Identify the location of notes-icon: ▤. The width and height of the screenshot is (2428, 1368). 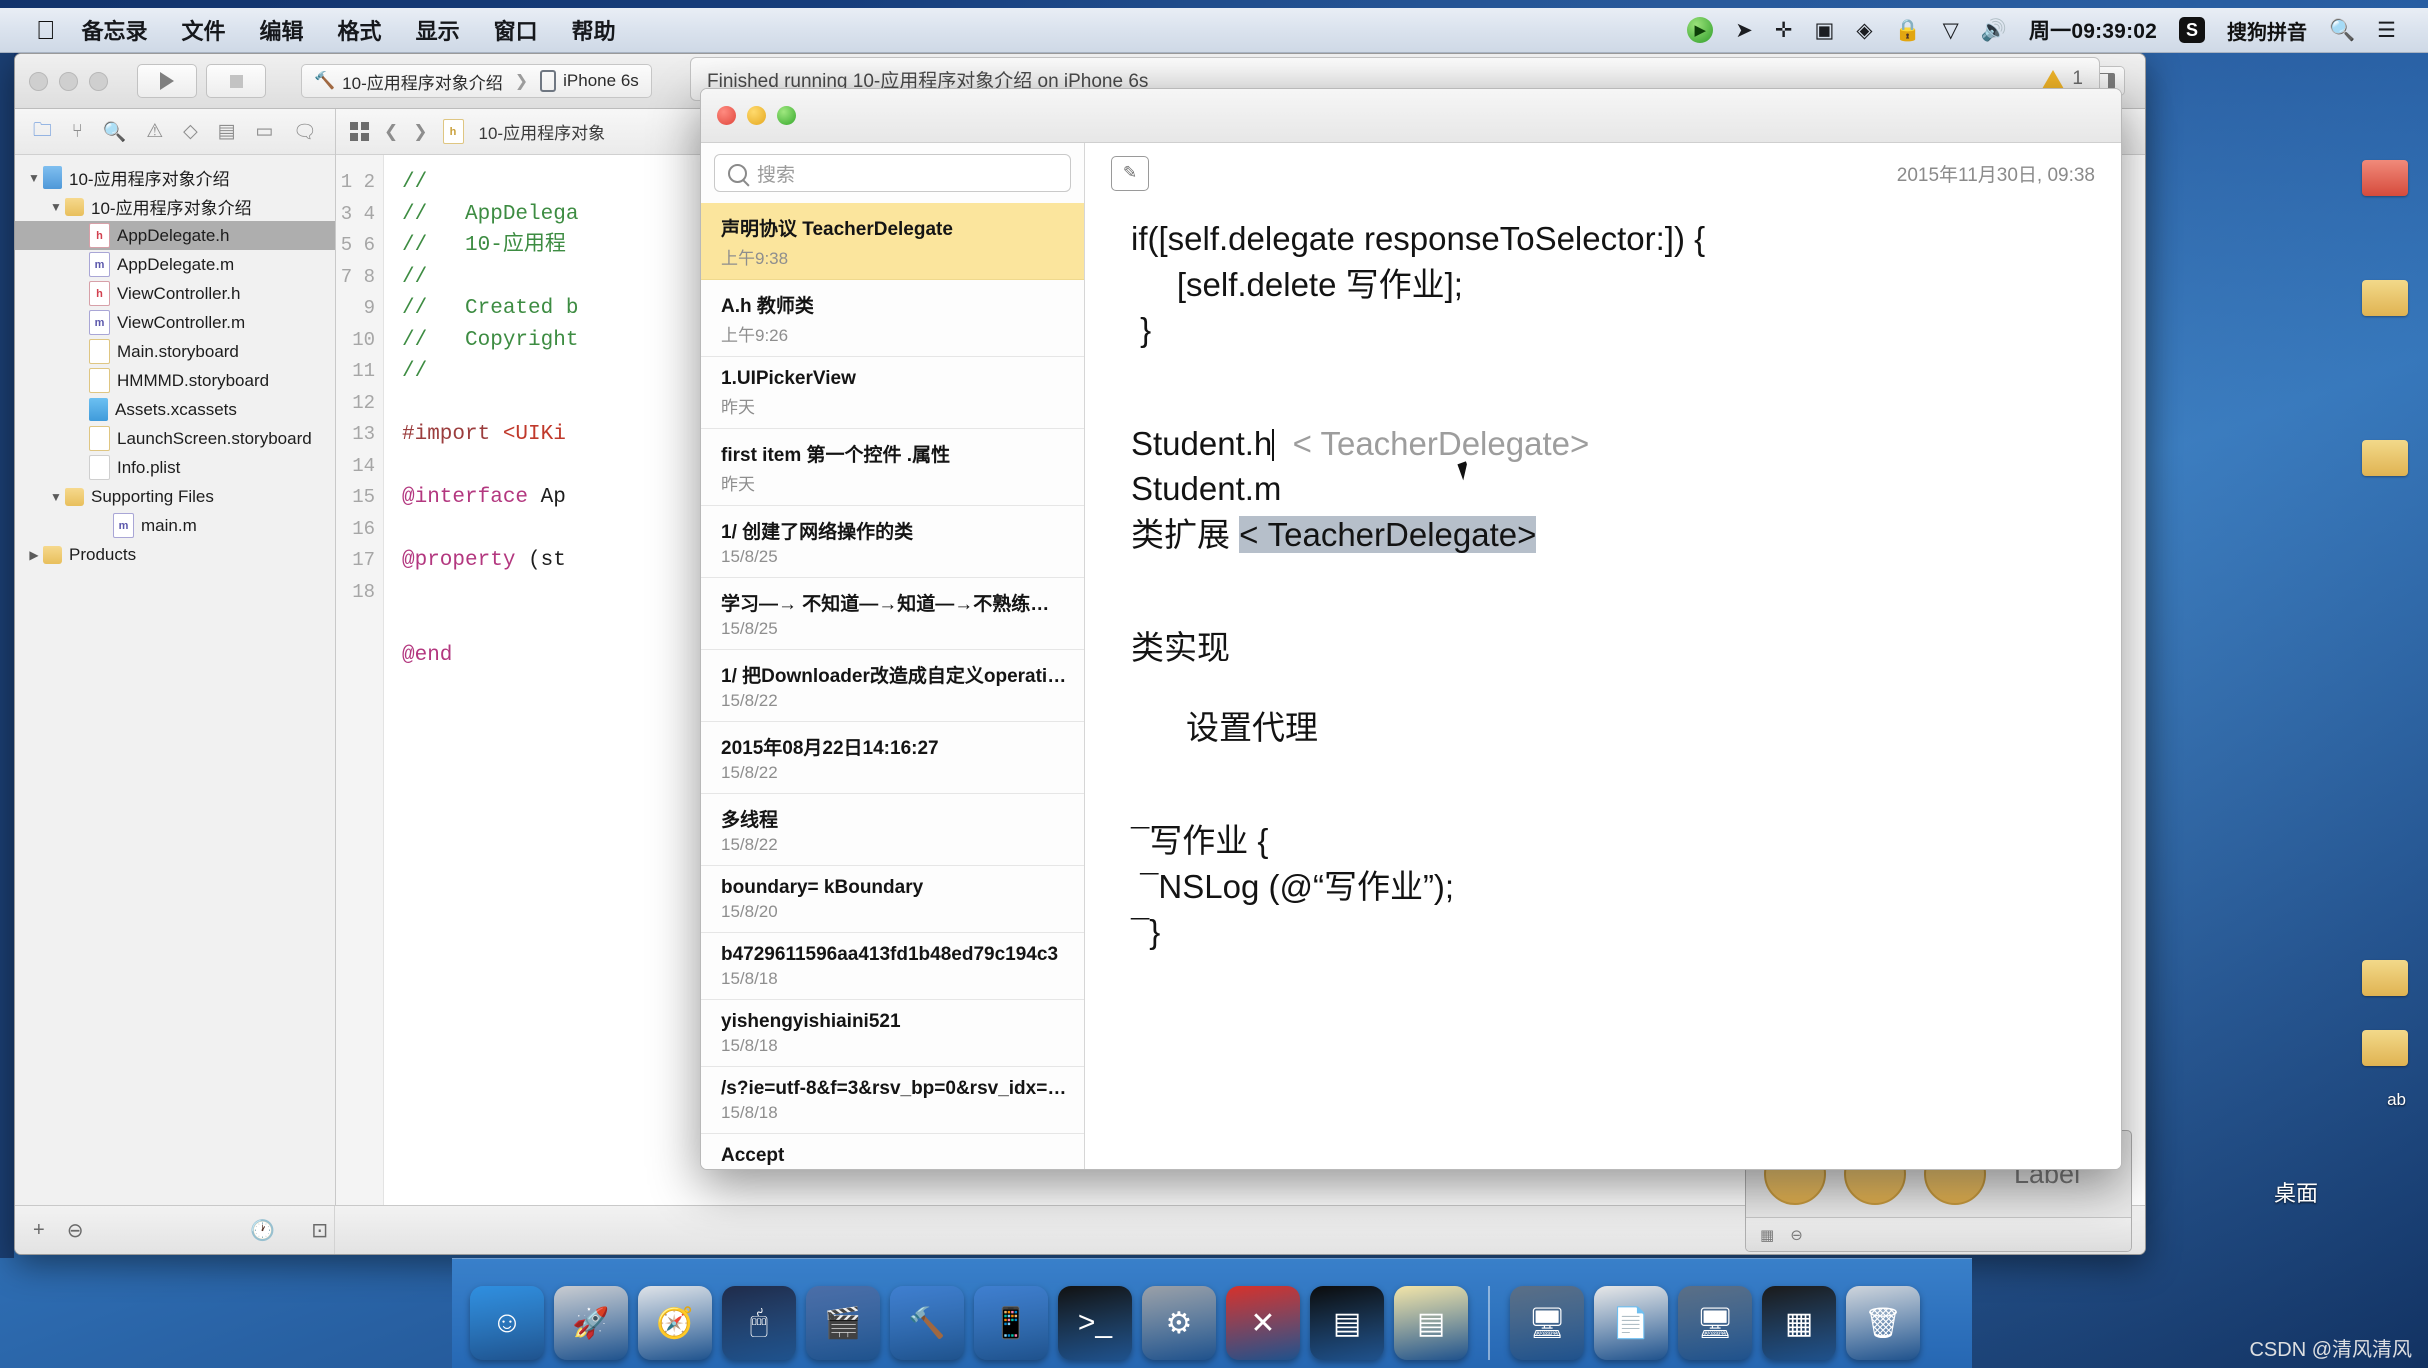
(1431, 1323).